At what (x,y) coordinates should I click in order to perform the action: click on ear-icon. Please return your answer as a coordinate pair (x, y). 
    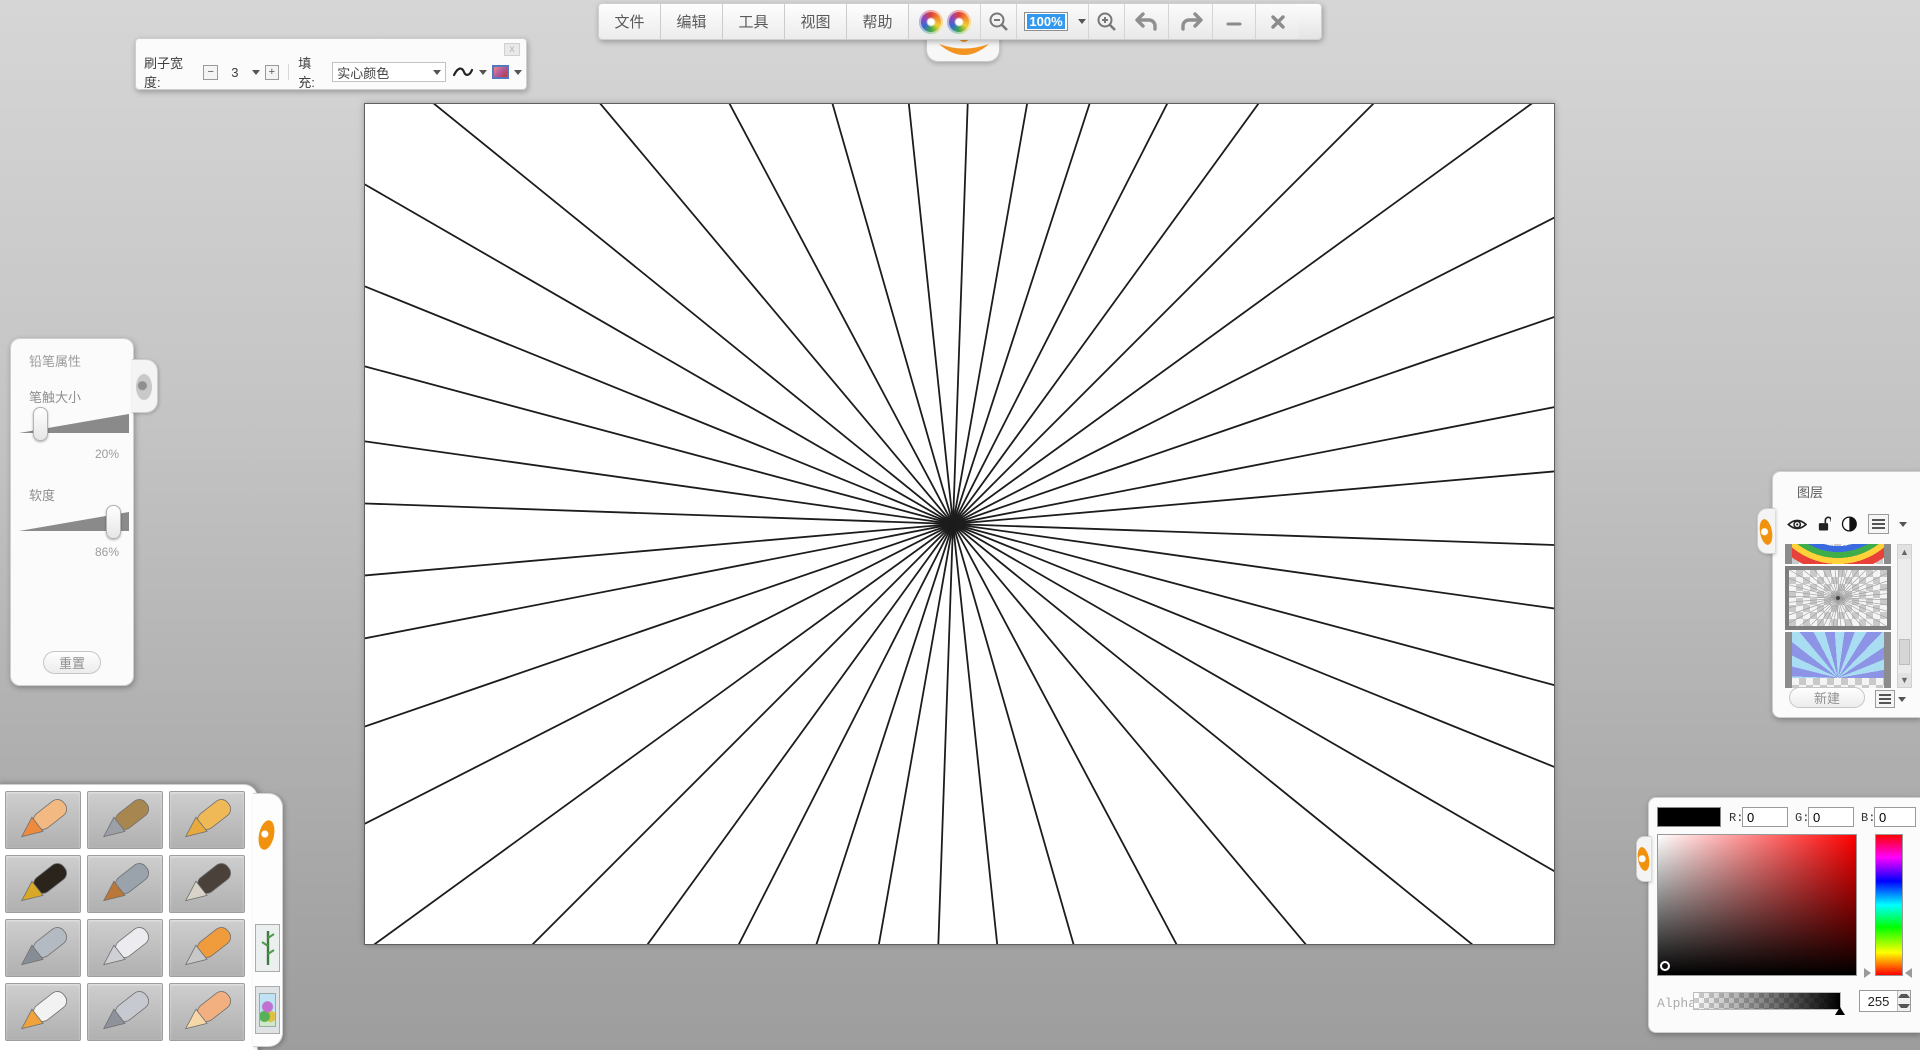
    Looking at the image, I should click on (266, 835).